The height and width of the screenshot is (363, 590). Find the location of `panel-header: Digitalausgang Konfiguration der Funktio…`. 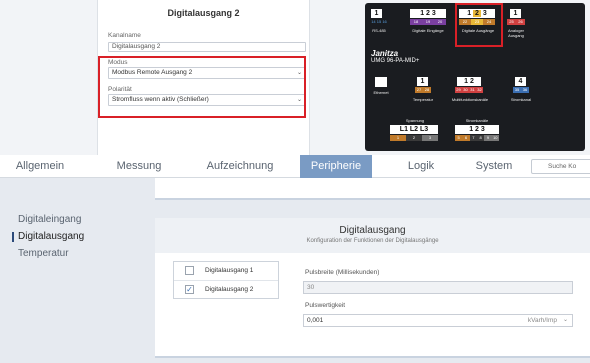

panel-header: Digitalausgang Konfiguration der Funktio… is located at coordinates (372, 235).